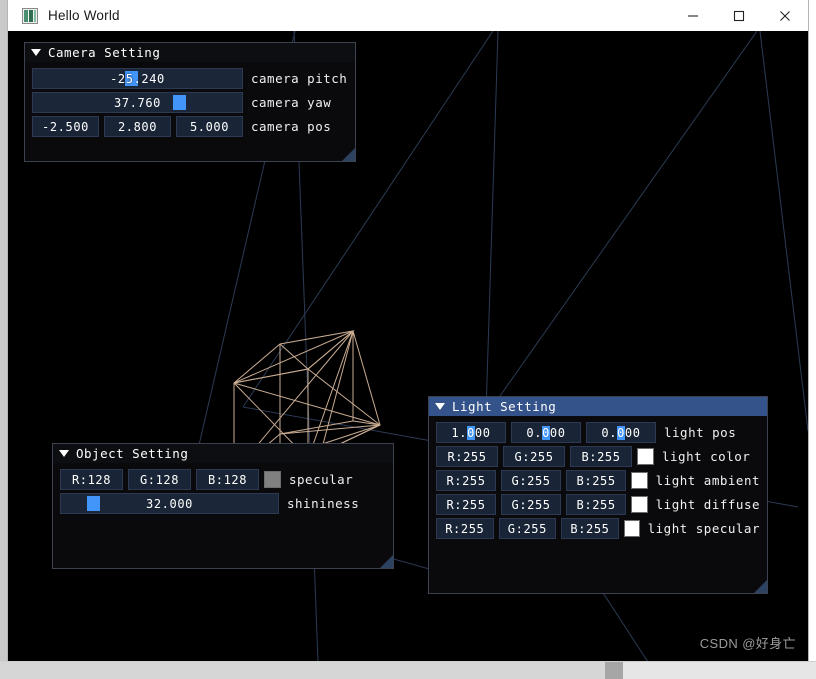 This screenshot has height=679, width=816. I want to click on camera-pitch-value: -25.240, so click(137, 78).